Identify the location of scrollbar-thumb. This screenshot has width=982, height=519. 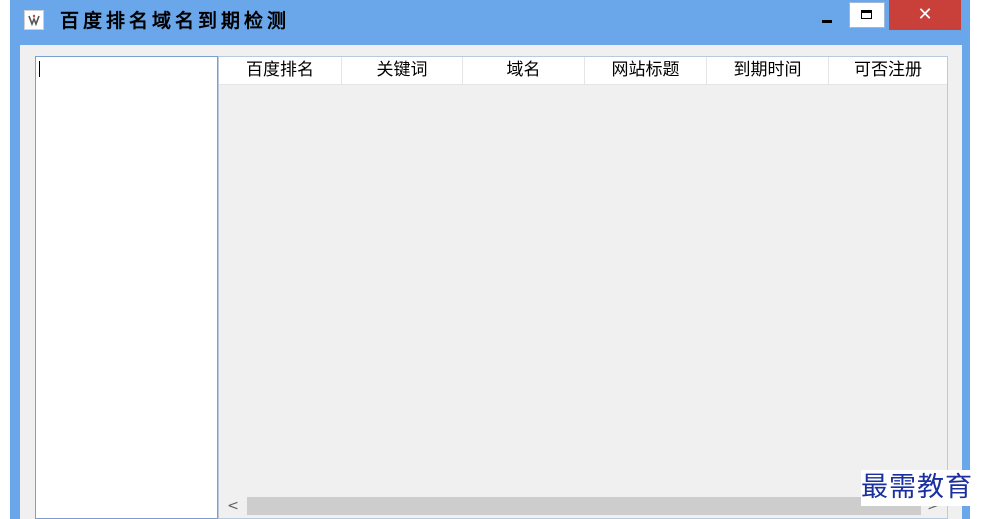
(584, 506).